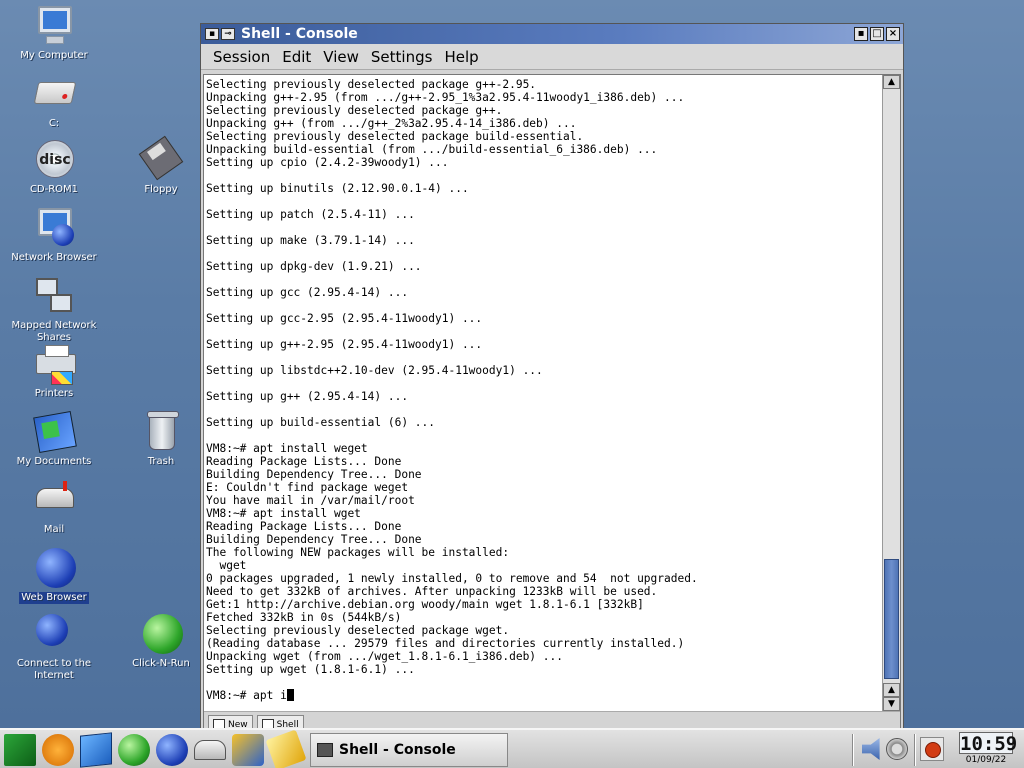 This screenshot has height=768, width=1024. Describe the element at coordinates (512, 748) in the screenshot. I see `taskbar: Shell - Console 10:59 01/09/22` at that location.